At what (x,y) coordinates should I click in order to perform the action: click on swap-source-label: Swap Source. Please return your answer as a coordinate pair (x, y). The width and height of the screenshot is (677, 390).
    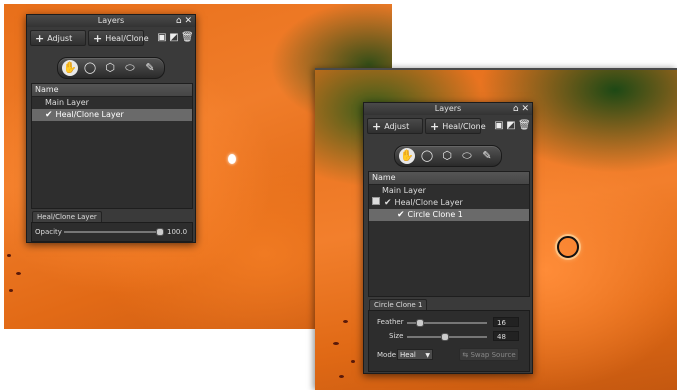
    Looking at the image, I should click on (493, 355).